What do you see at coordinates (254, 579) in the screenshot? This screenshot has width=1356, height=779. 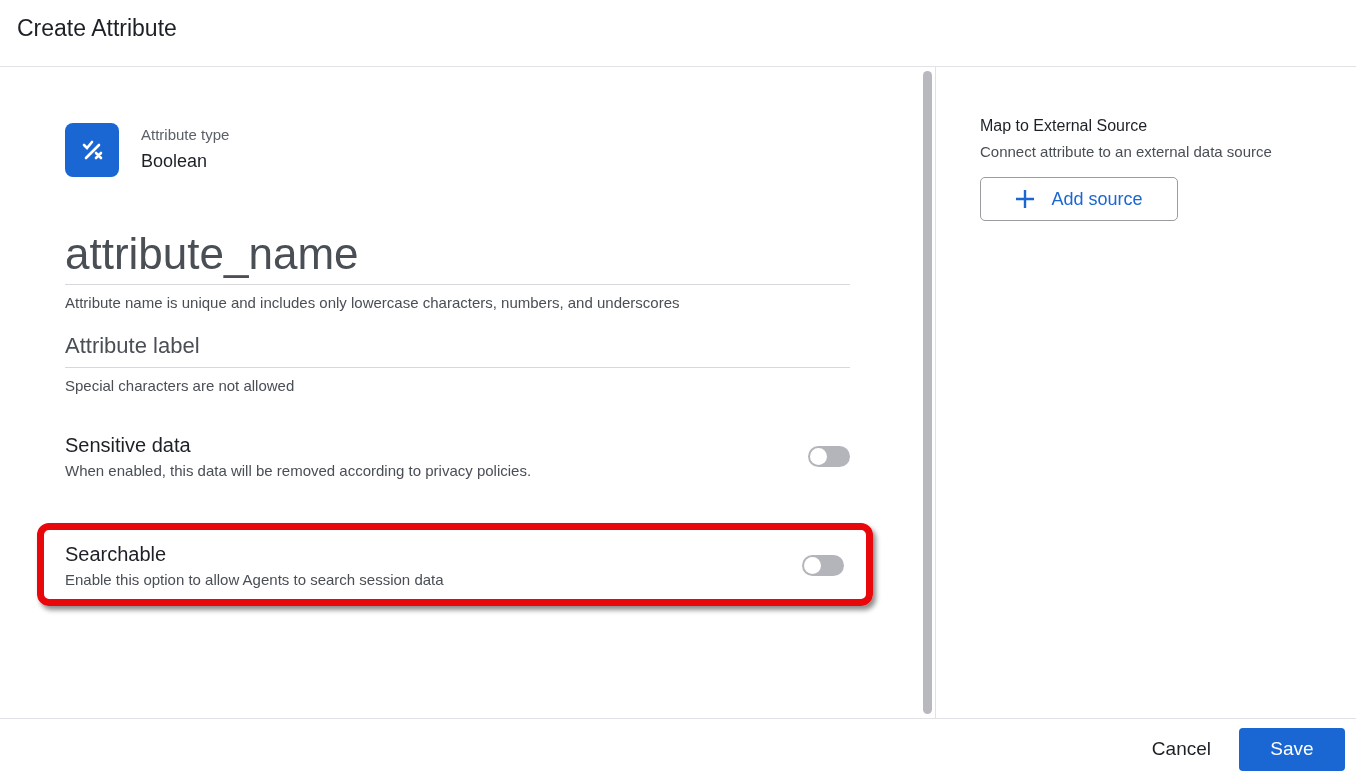 I see `toggle-description: Enable this option to allow Agents to search session data` at bounding box center [254, 579].